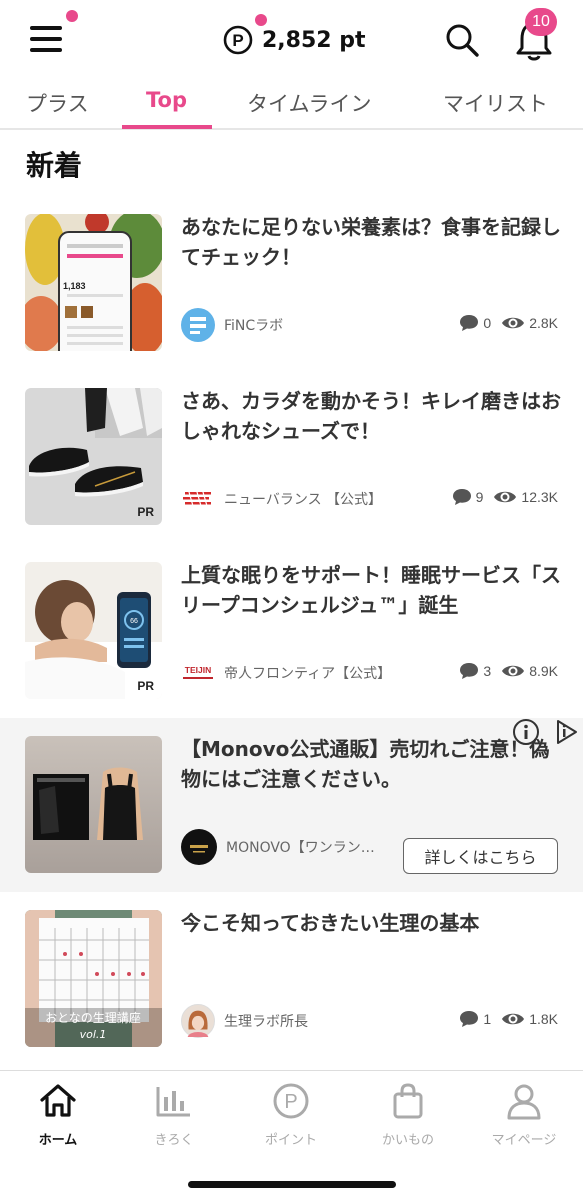 The width and height of the screenshot is (583, 1200). Describe the element at coordinates (524, 1140) in the screenshot. I see `nav-label: マイページ` at that location.